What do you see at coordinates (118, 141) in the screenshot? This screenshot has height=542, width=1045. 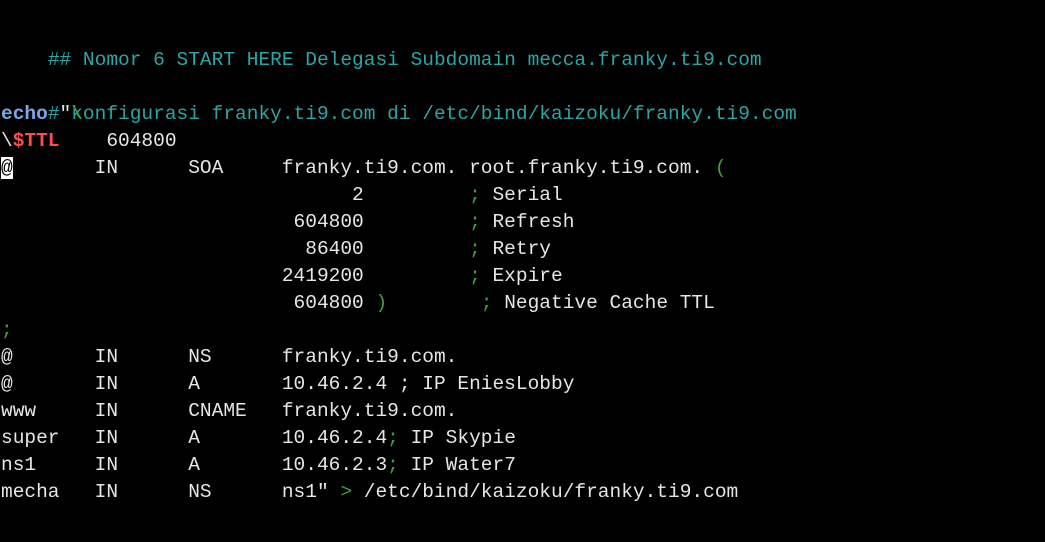 I see `ttl-value: 604800` at bounding box center [118, 141].